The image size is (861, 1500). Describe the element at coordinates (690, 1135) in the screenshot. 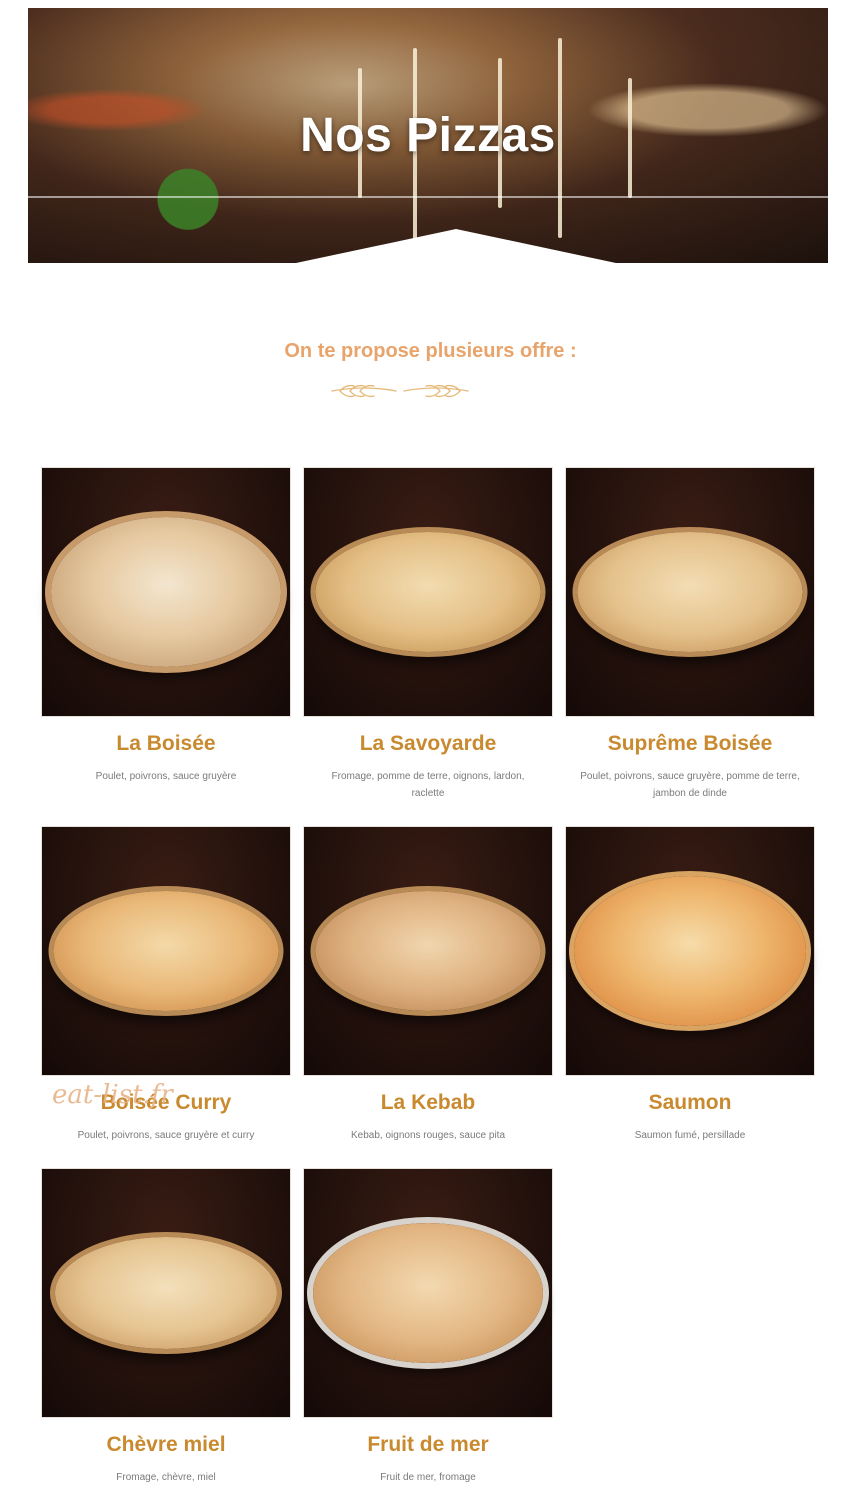

I see `pizza-description: Saumon fumé, persillade` at that location.